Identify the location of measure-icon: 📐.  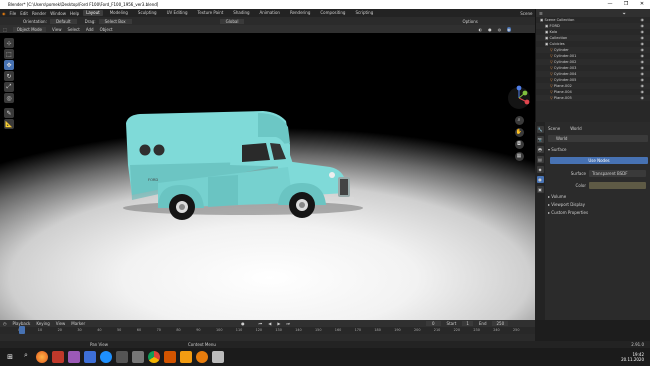
(9, 124).